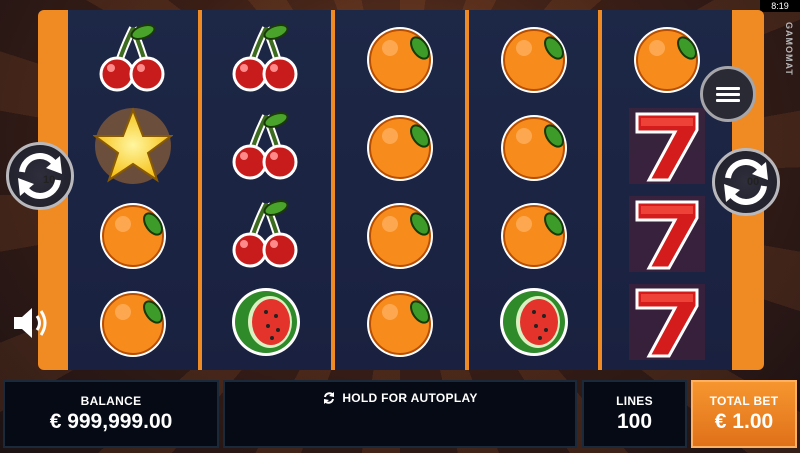 This screenshot has height=453, width=800. What do you see at coordinates (329, 398) in the screenshot?
I see `autoplay-icon` at bounding box center [329, 398].